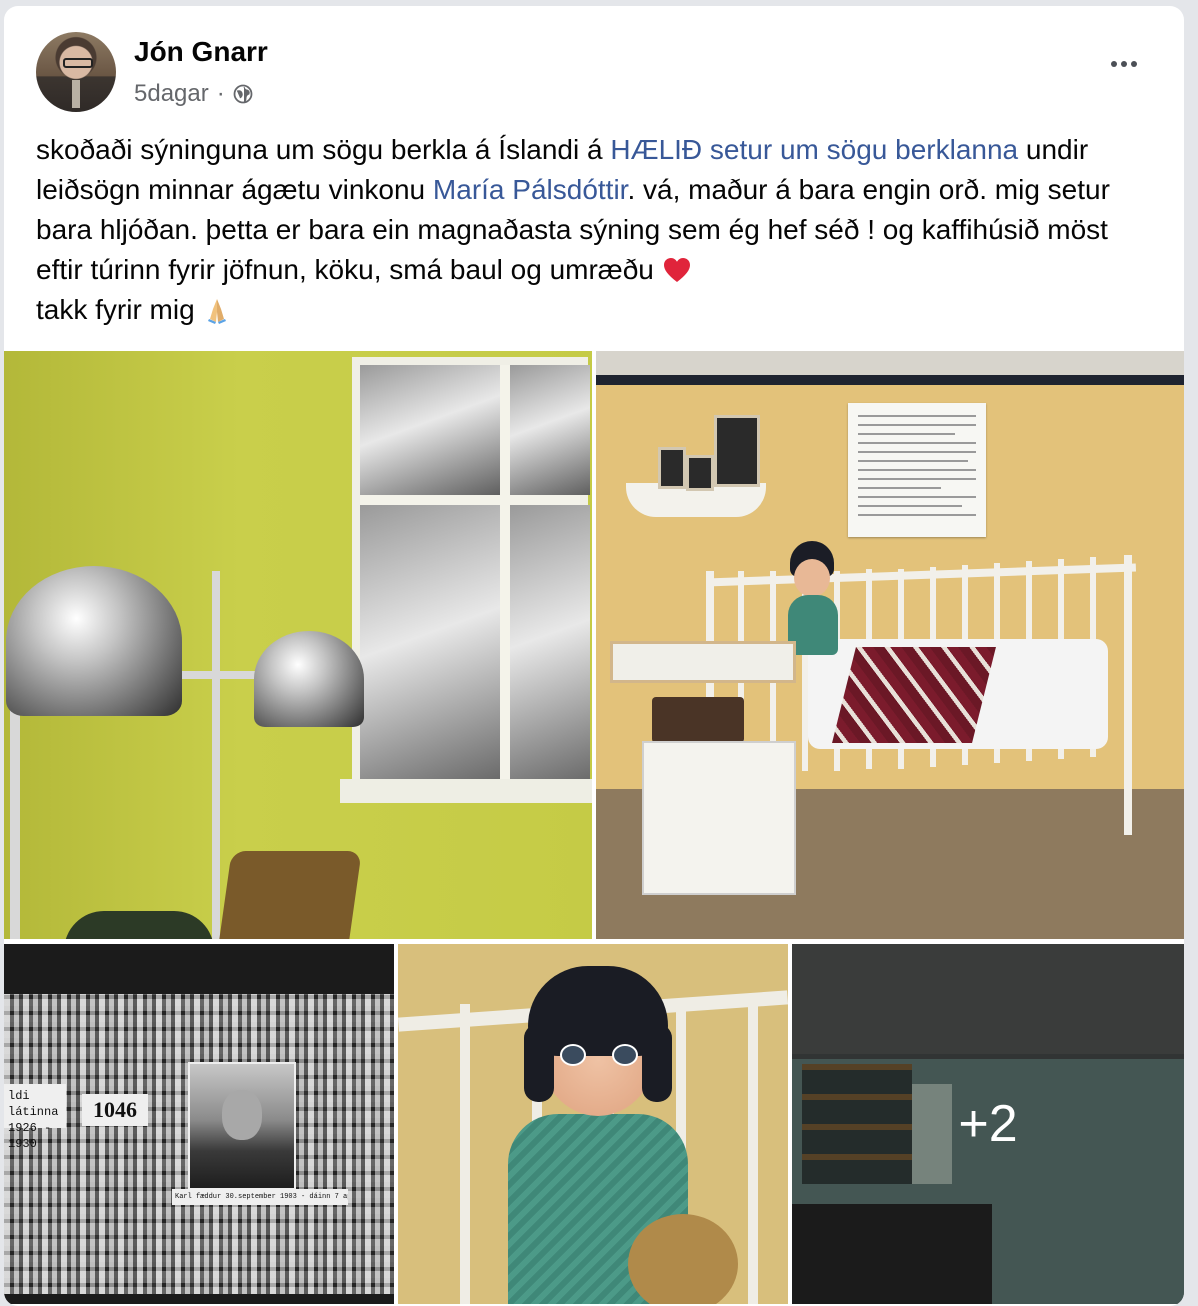 The image size is (1198, 1306). Describe the element at coordinates (917, 470) in the screenshot. I see `info-poster` at that location.